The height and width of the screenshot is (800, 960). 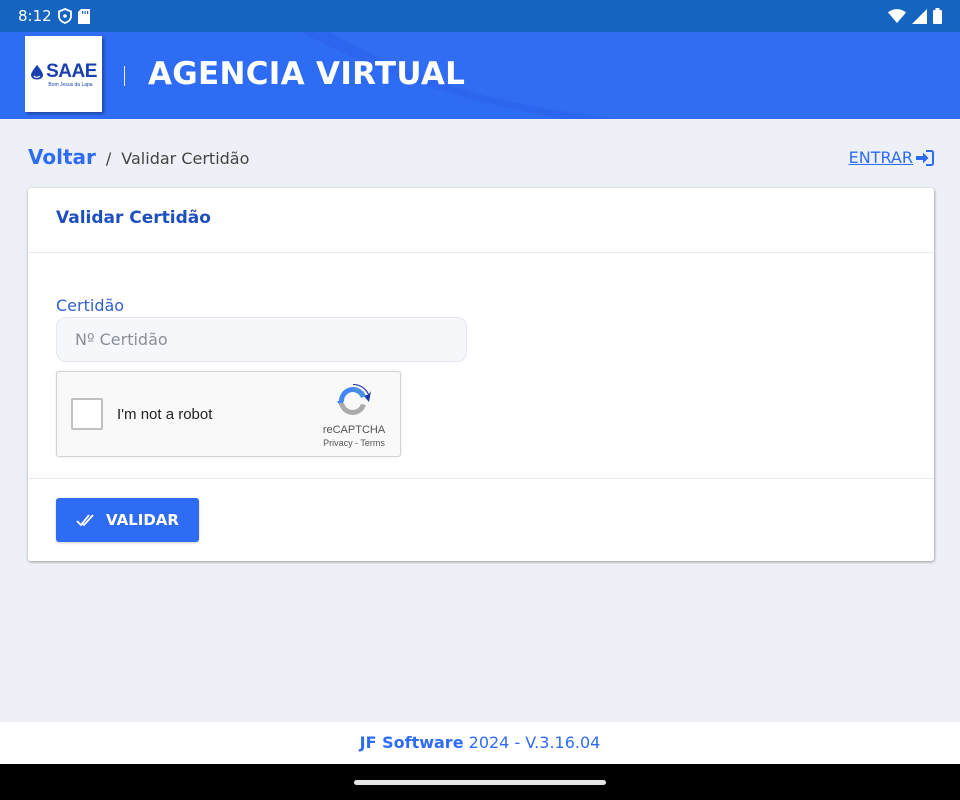 What do you see at coordinates (354, 443) in the screenshot?
I see `recaptcha-privacy-terms: Privacy - Terms` at bounding box center [354, 443].